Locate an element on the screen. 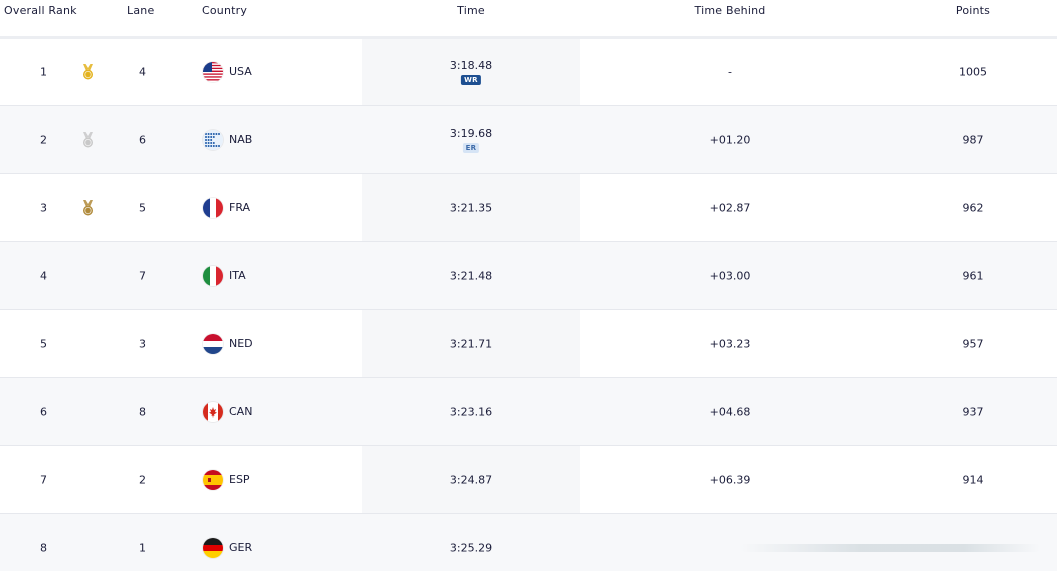  ger-flag-icon is located at coordinates (213, 547).